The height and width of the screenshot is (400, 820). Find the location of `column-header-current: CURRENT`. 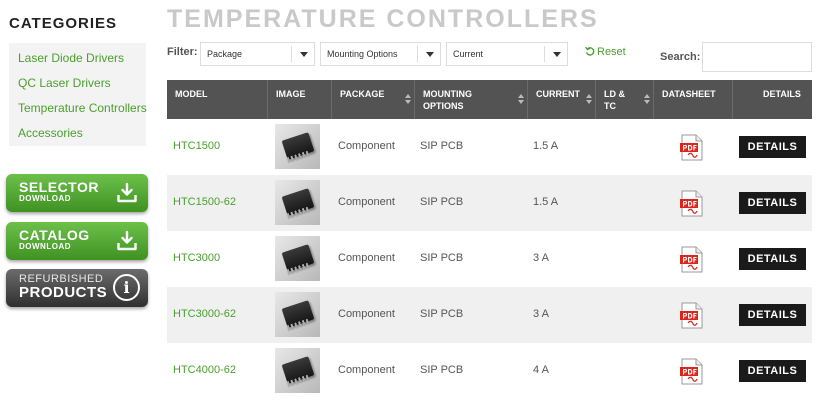

column-header-current: CURRENT is located at coordinates (561, 99).